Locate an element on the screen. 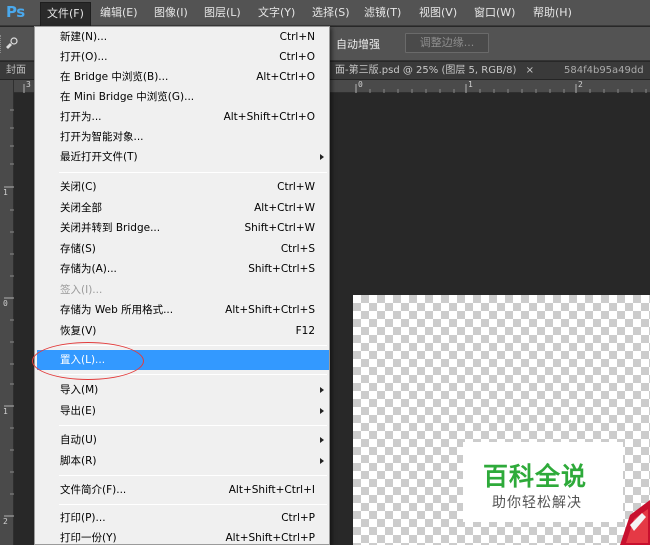 The image size is (650, 545). menu-item-revert: 恢复(V) F12 is located at coordinates (182, 331).